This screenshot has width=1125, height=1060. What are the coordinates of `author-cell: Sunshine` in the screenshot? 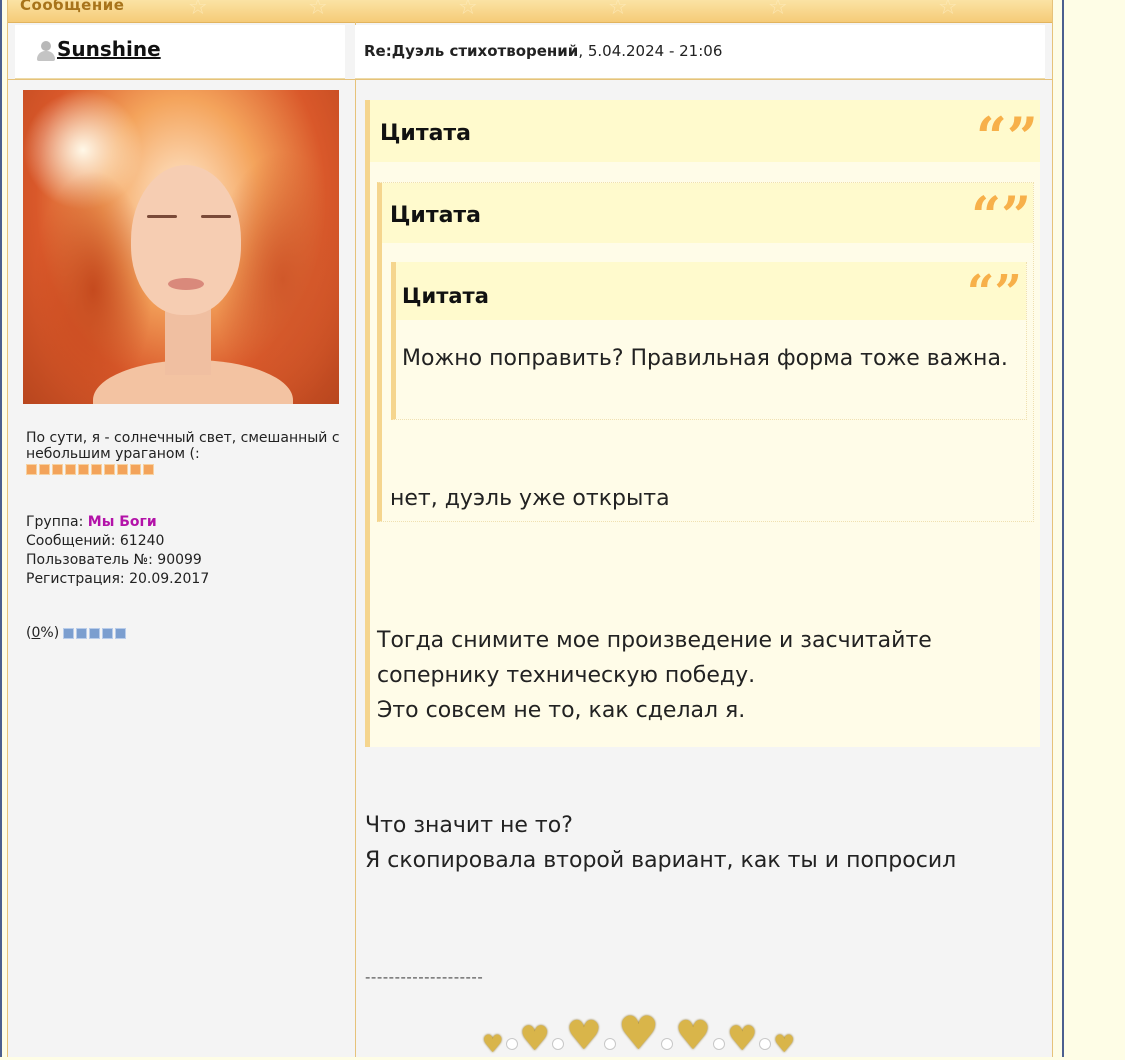 It's located at (180, 52).